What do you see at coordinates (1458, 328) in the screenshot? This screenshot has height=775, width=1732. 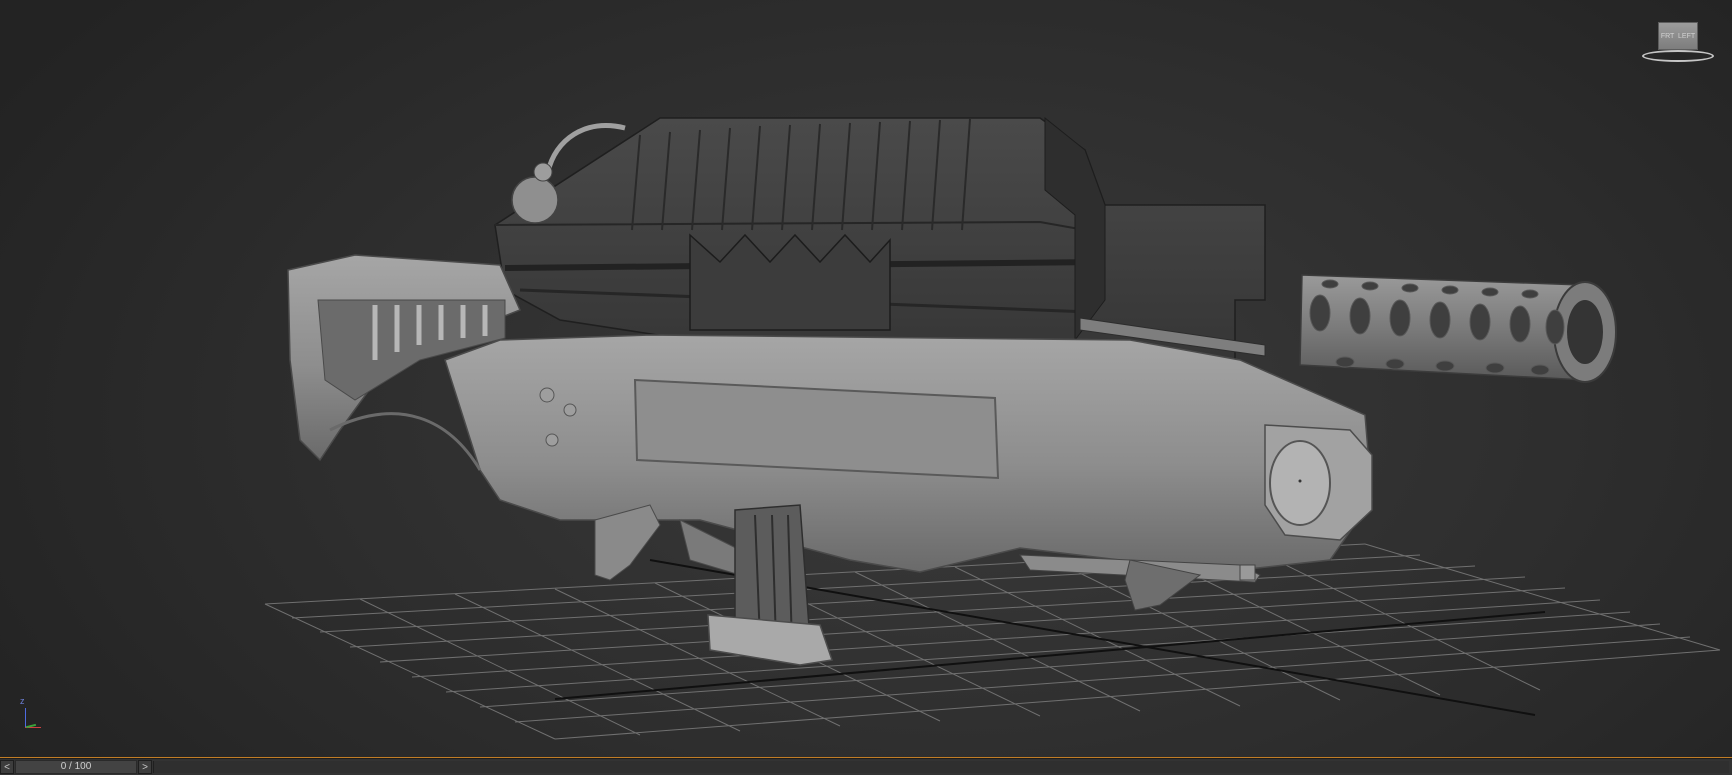 I see `barrel-shroud` at bounding box center [1458, 328].